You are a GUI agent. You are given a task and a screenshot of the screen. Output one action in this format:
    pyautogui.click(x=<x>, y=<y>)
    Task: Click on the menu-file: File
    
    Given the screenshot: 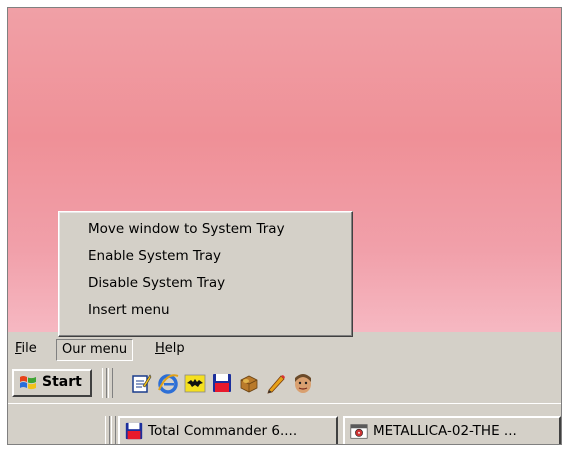 What is the action you would take?
    pyautogui.click(x=26, y=349)
    